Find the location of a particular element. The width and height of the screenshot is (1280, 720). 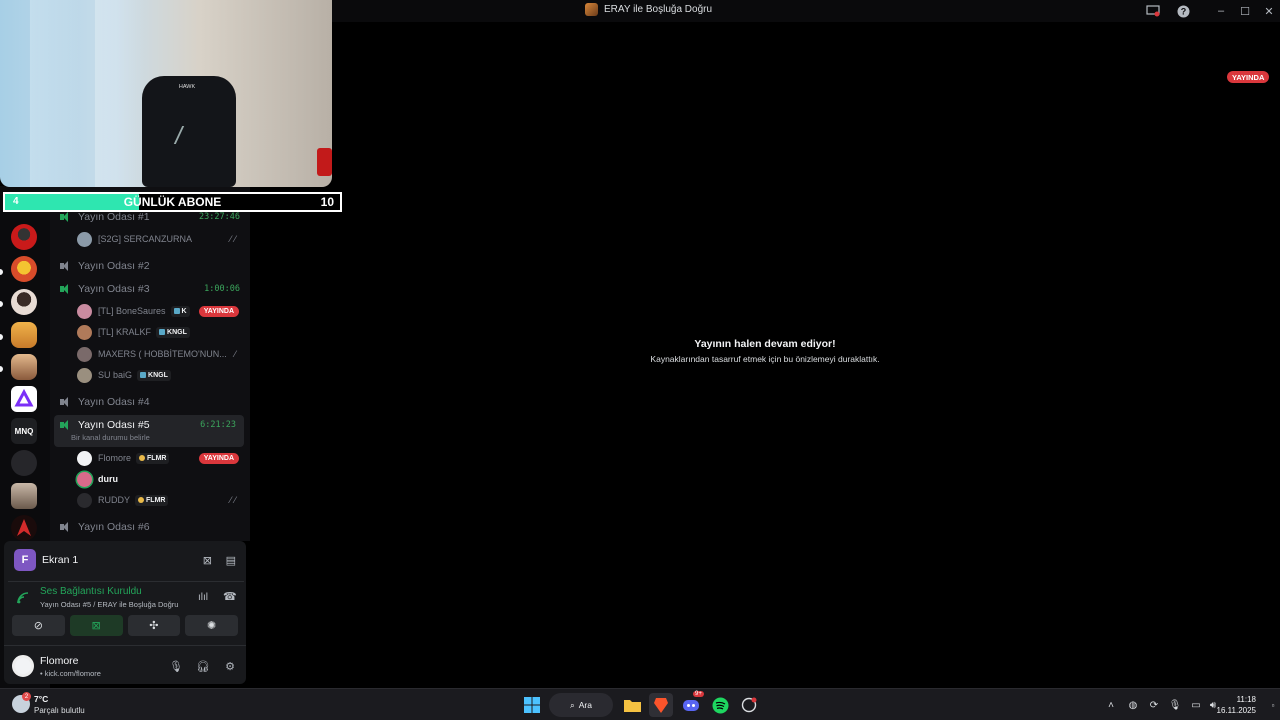

voice-channel: Yayın Odası #6 is located at coordinates (154, 527).